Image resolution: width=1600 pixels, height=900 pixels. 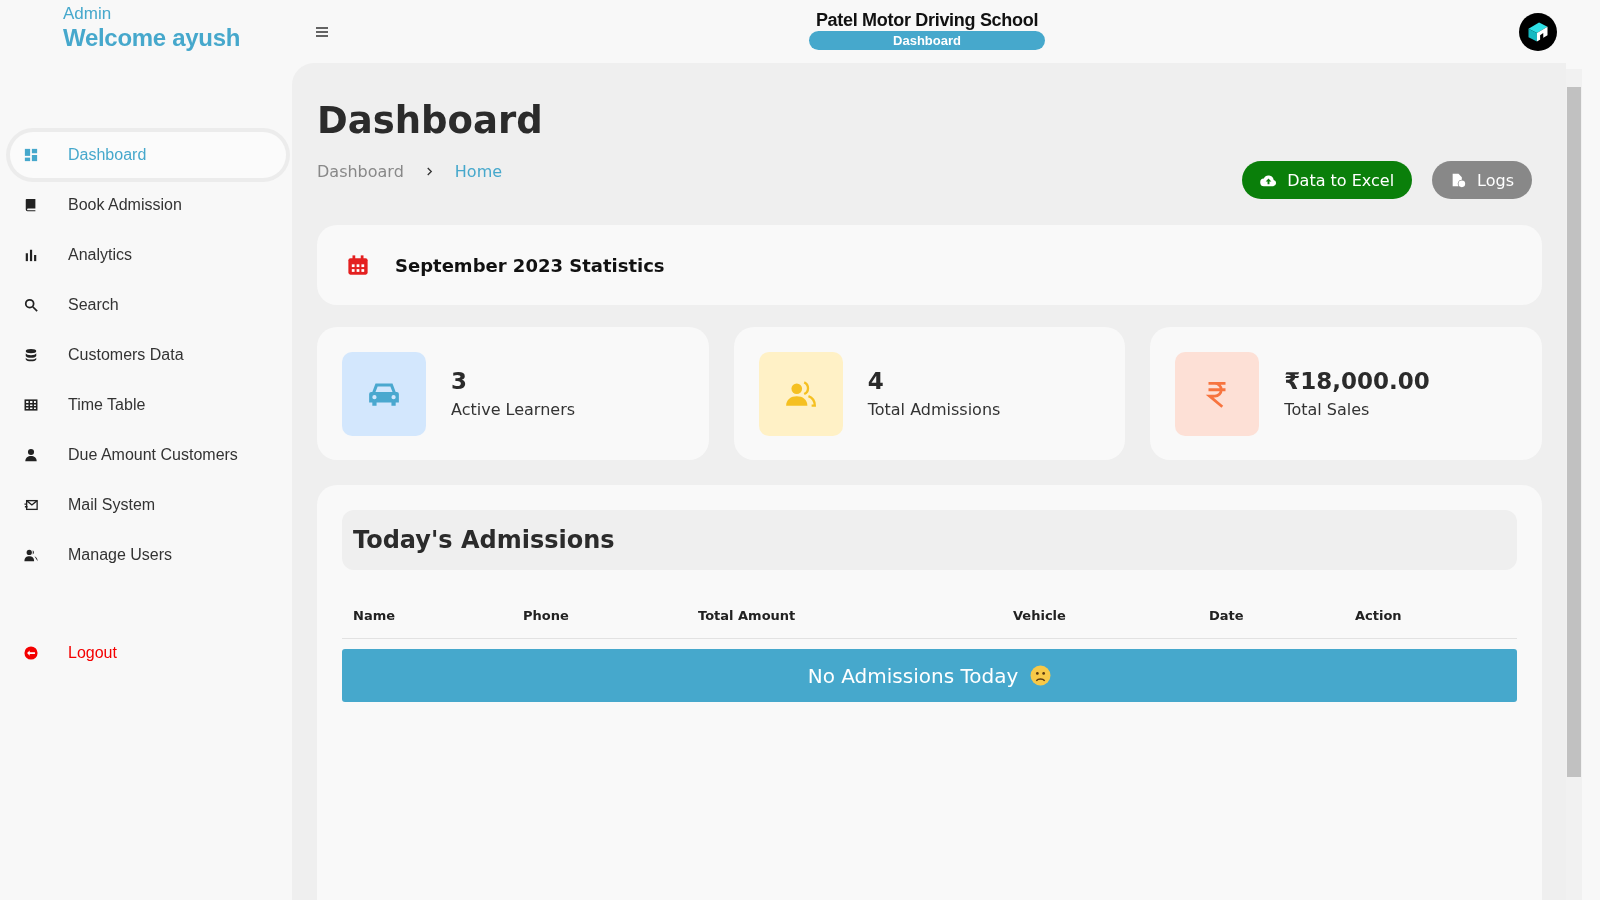 I want to click on mail-icon, so click(x=31, y=505).